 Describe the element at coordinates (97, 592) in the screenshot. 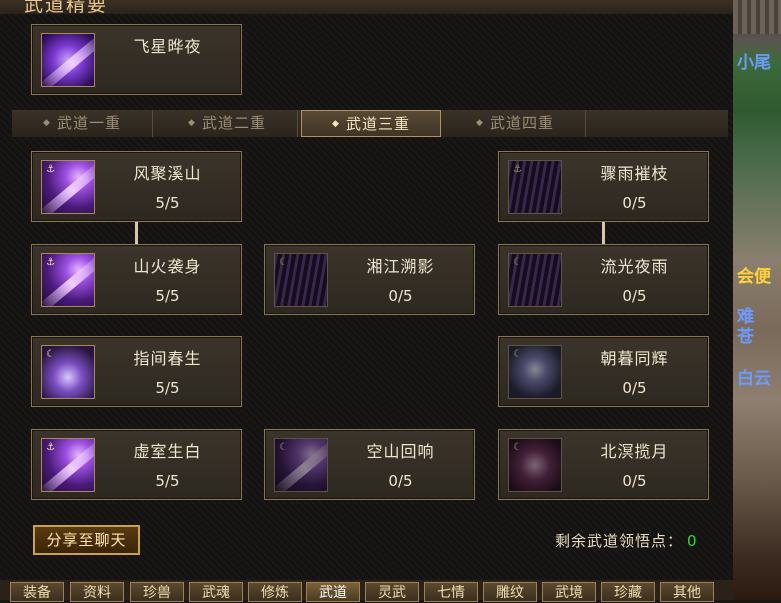

I see `bottom-tab-info: 资料` at that location.